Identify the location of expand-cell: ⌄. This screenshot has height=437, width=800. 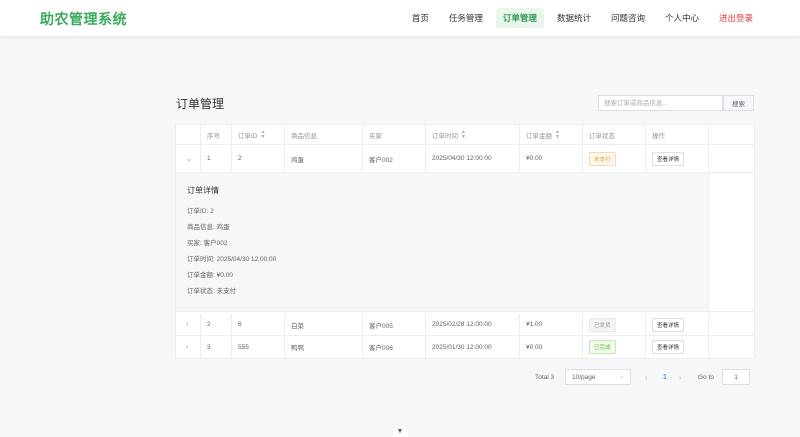
(188, 158).